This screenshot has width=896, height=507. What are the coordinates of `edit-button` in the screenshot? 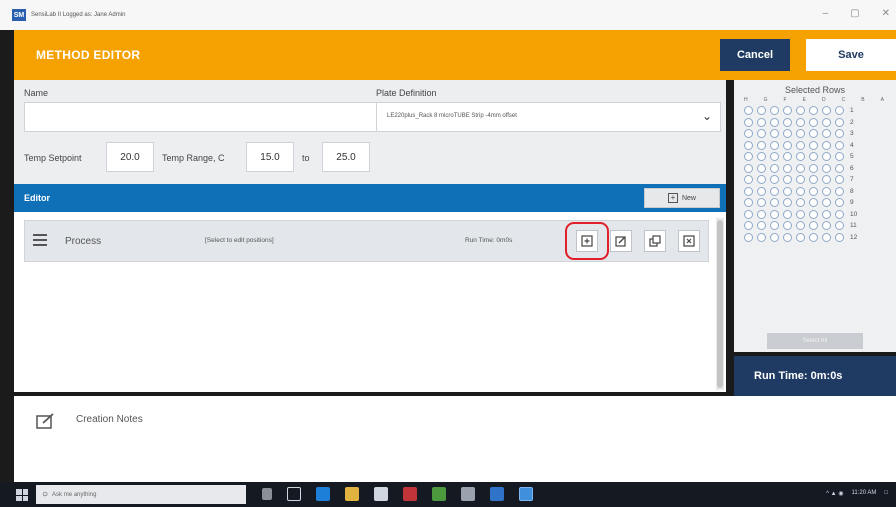 It's located at (621, 241).